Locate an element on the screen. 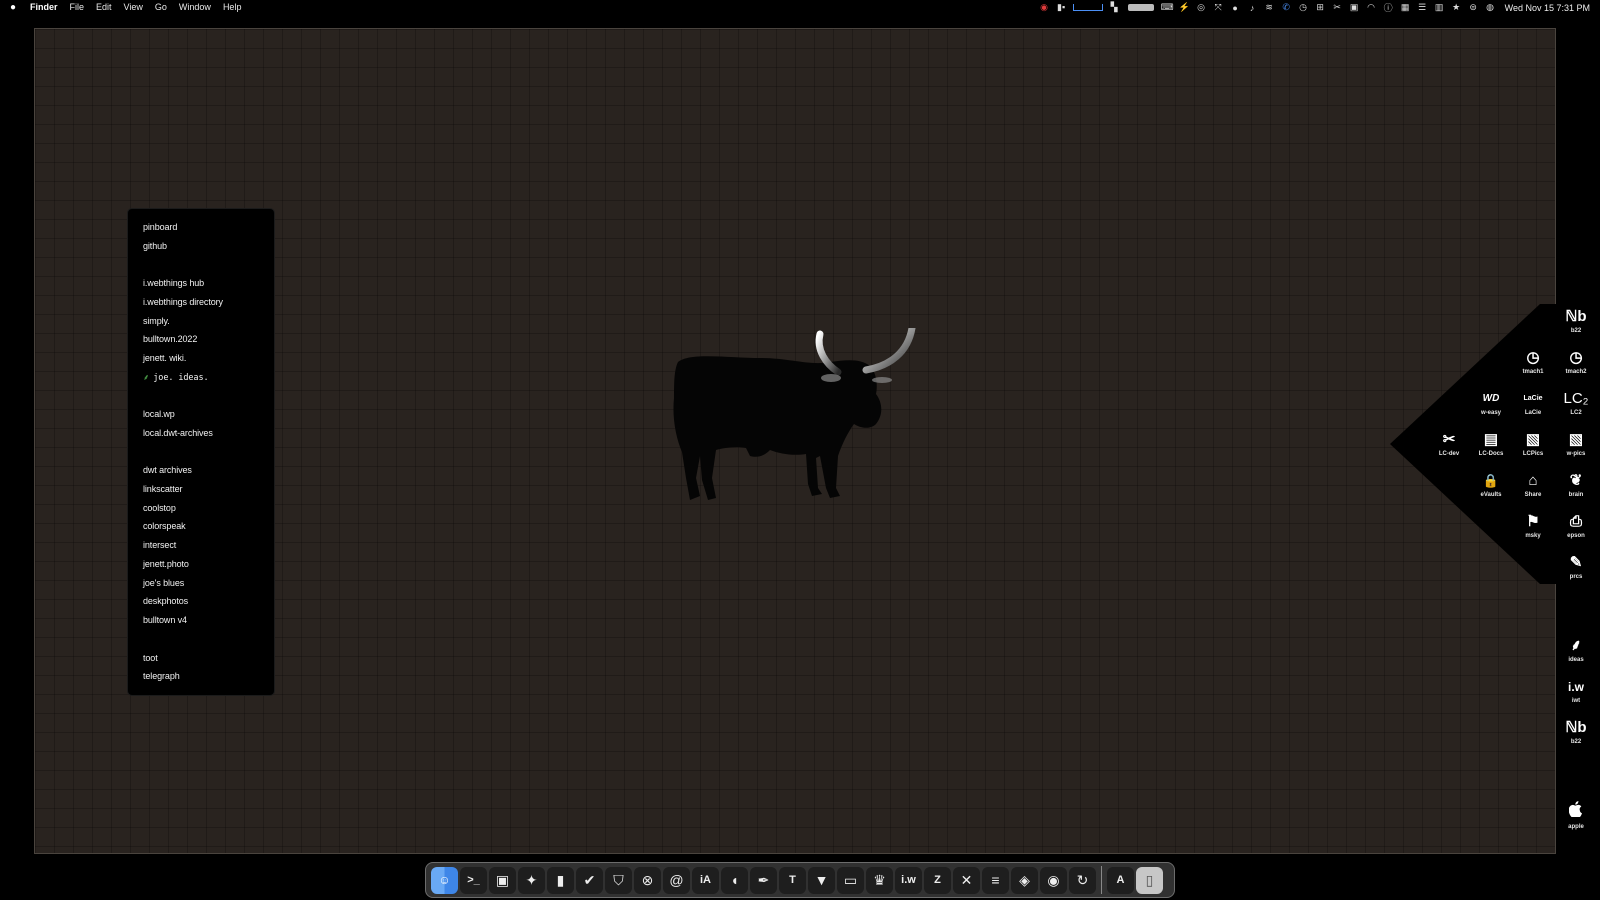 Image resolution: width=1600 pixels, height=900 pixels. battery-charging-icon: ⚡ is located at coordinates (1184, 7).